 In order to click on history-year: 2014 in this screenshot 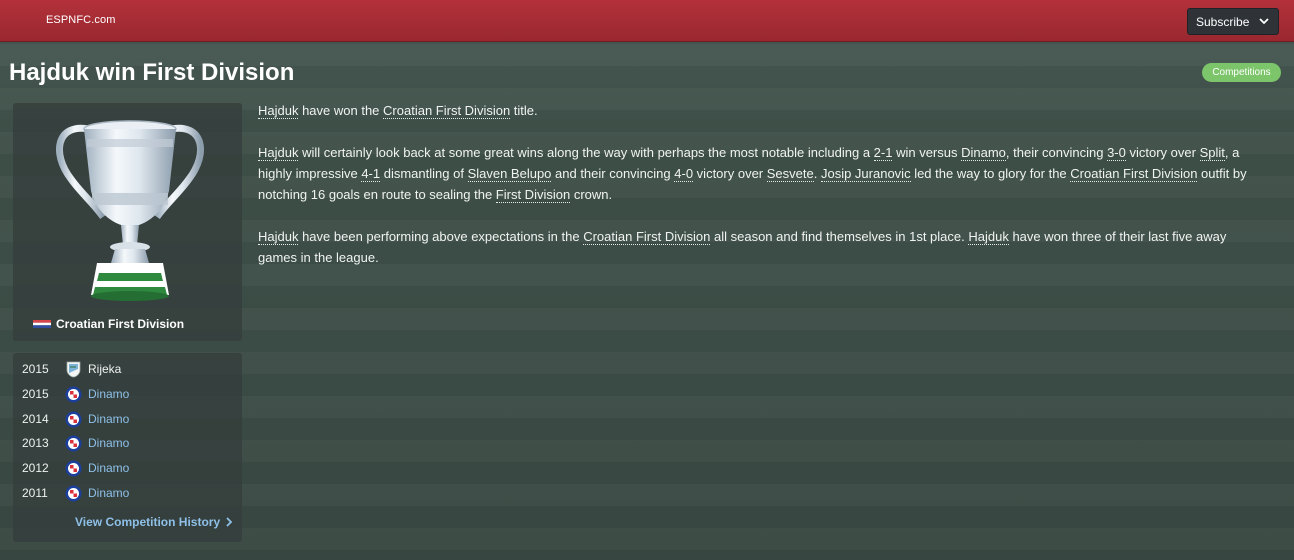, I will do `click(35, 419)`.